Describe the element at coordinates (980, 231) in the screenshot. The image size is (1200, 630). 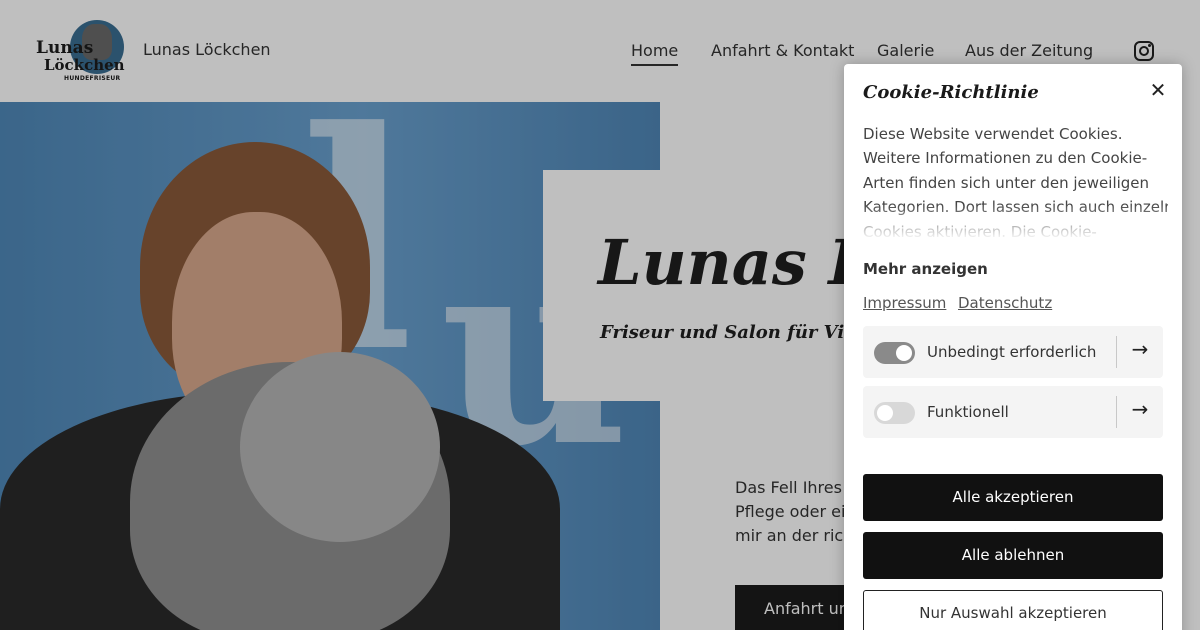
I see `cookie-description-line: Cookies aktivieren. Die Cookie-` at that location.